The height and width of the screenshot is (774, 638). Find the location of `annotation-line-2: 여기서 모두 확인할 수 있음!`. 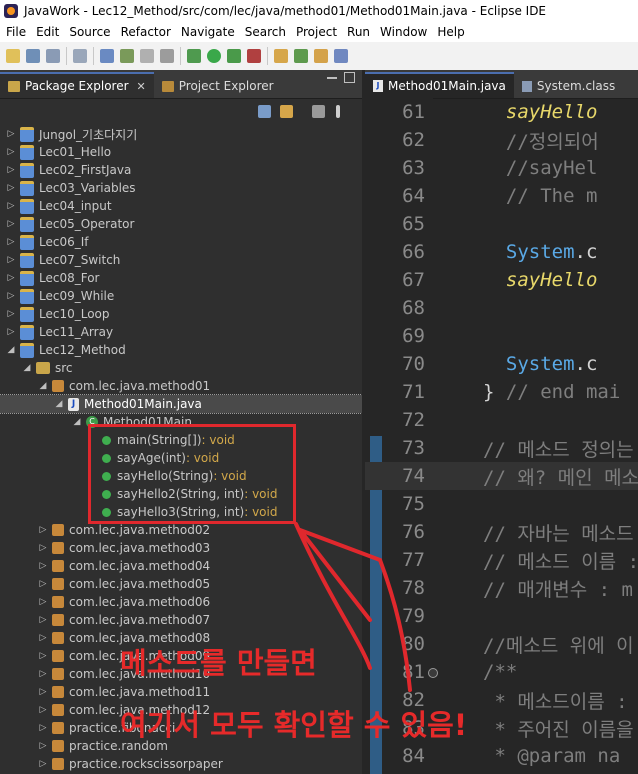

annotation-line-2: 여기서 모두 확인할 수 있음! is located at coordinates (294, 725).